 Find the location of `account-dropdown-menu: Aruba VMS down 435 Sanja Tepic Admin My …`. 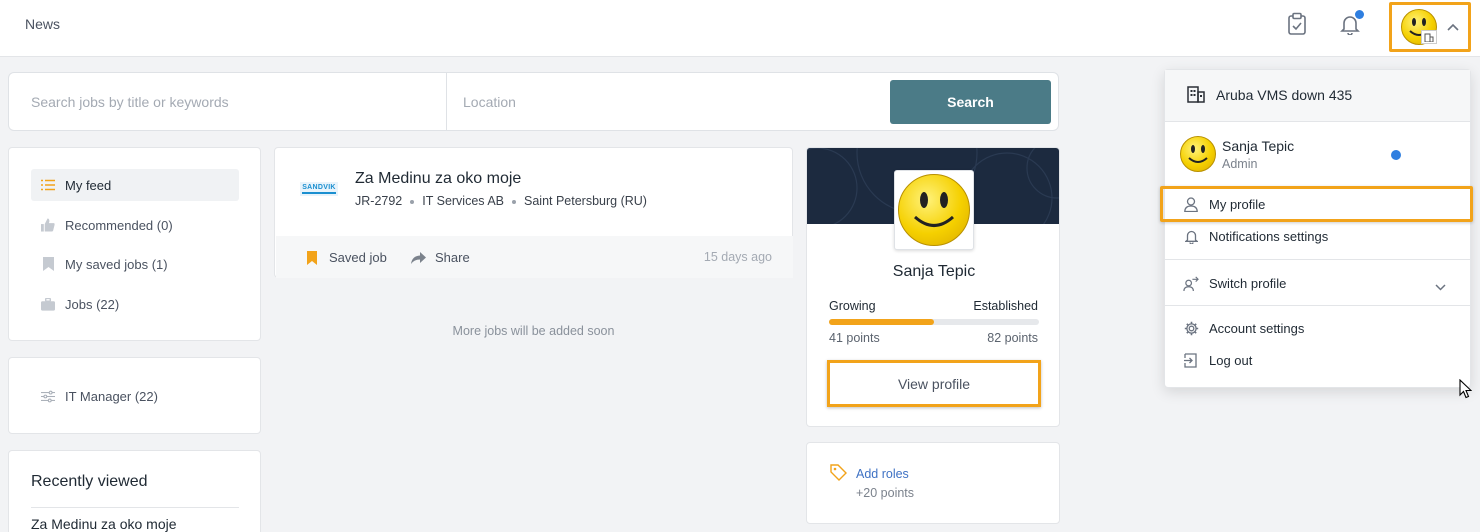

account-dropdown-menu: Aruba VMS down 435 Sanja Tepic Admin My … is located at coordinates (1316, 228).